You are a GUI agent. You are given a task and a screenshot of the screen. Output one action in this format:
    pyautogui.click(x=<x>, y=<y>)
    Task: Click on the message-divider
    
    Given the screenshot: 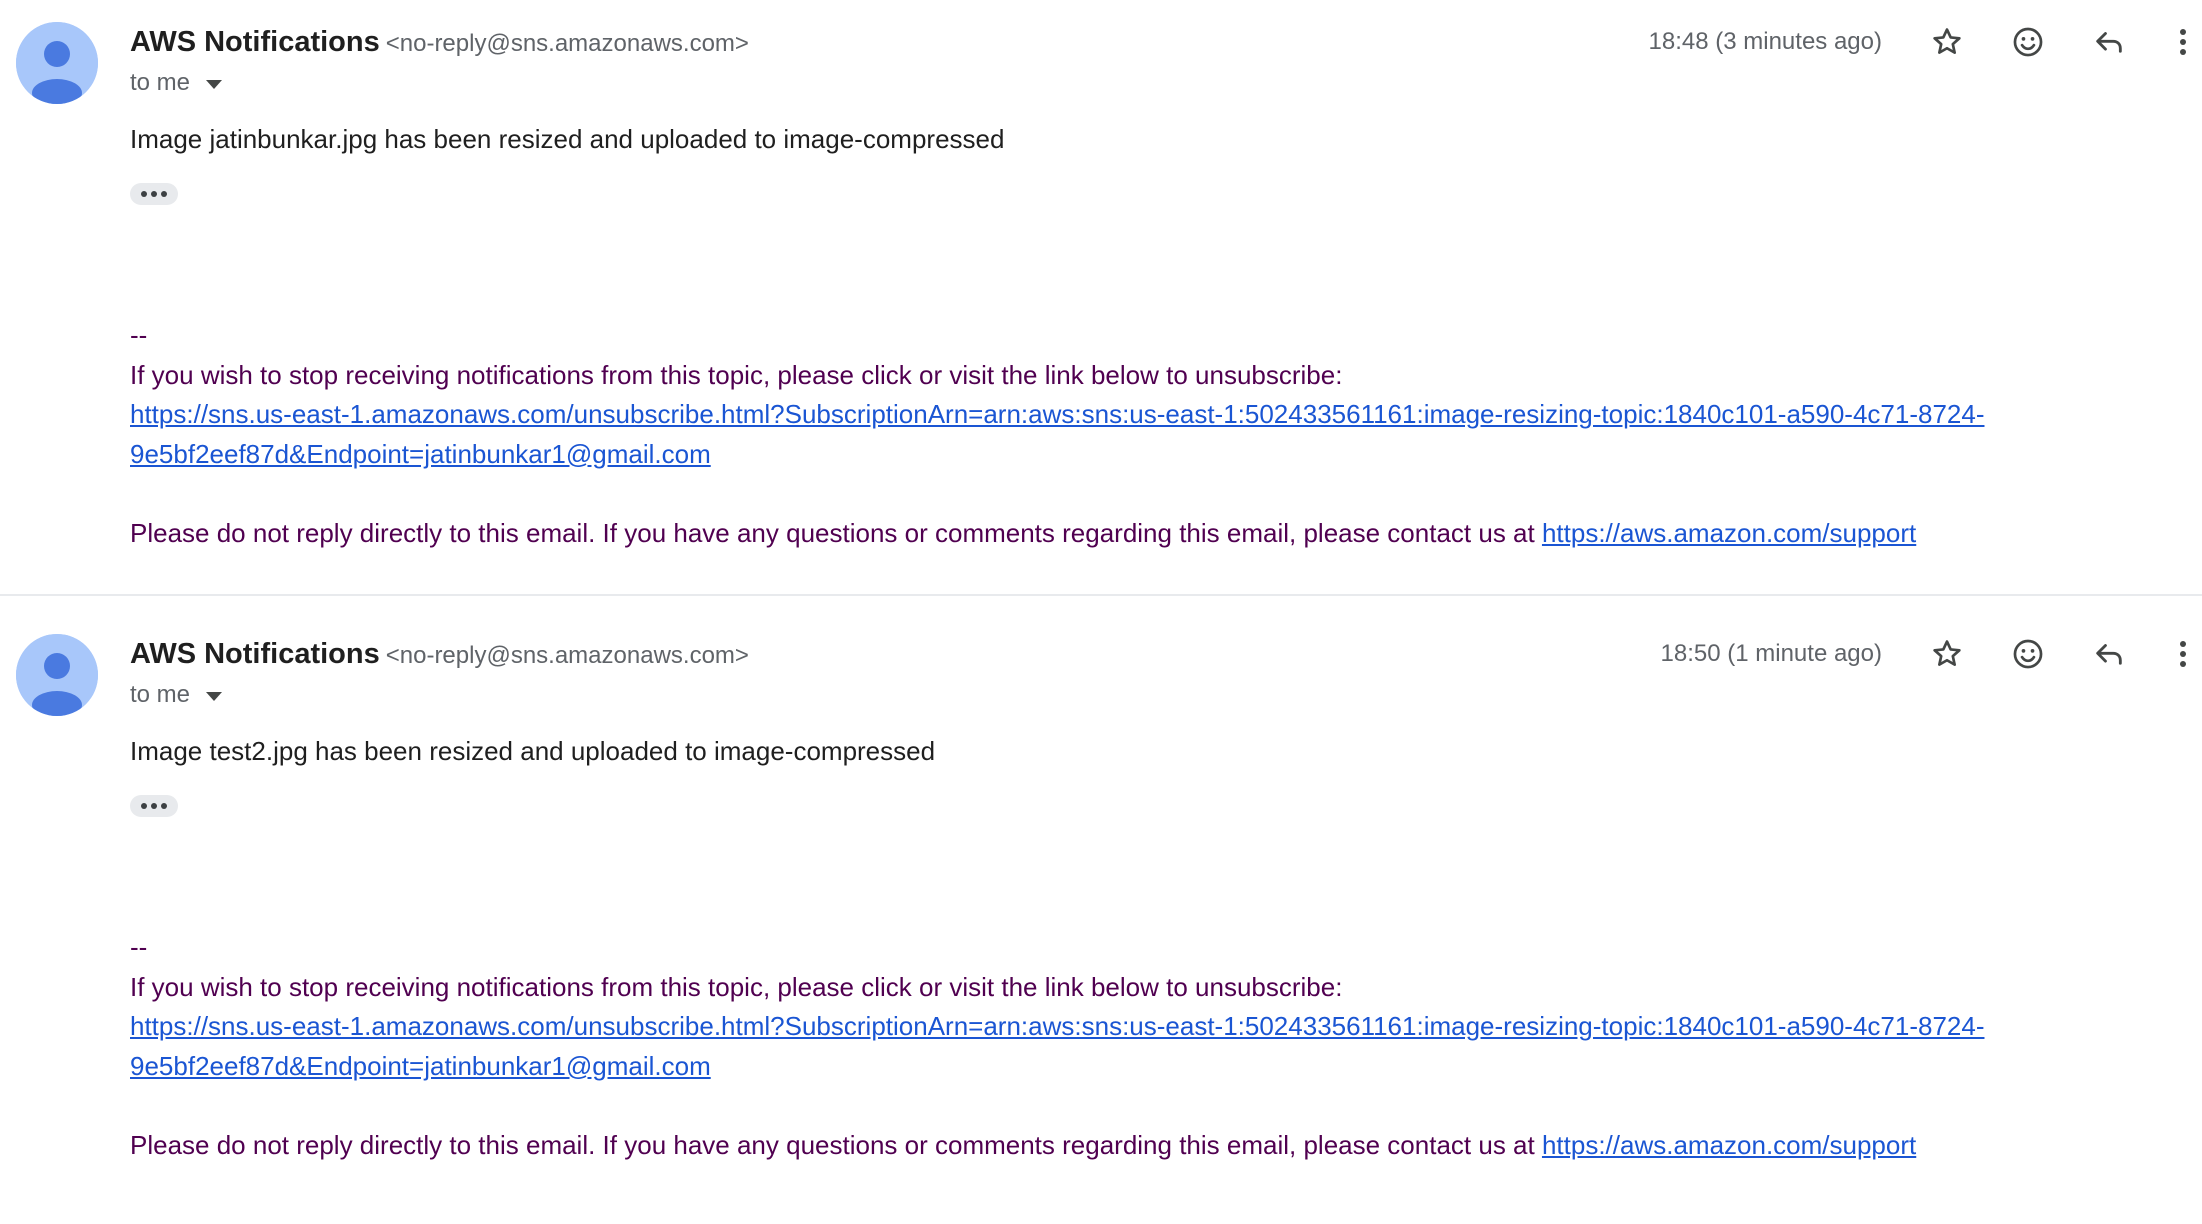 What is the action you would take?
    pyautogui.click(x=1101, y=595)
    